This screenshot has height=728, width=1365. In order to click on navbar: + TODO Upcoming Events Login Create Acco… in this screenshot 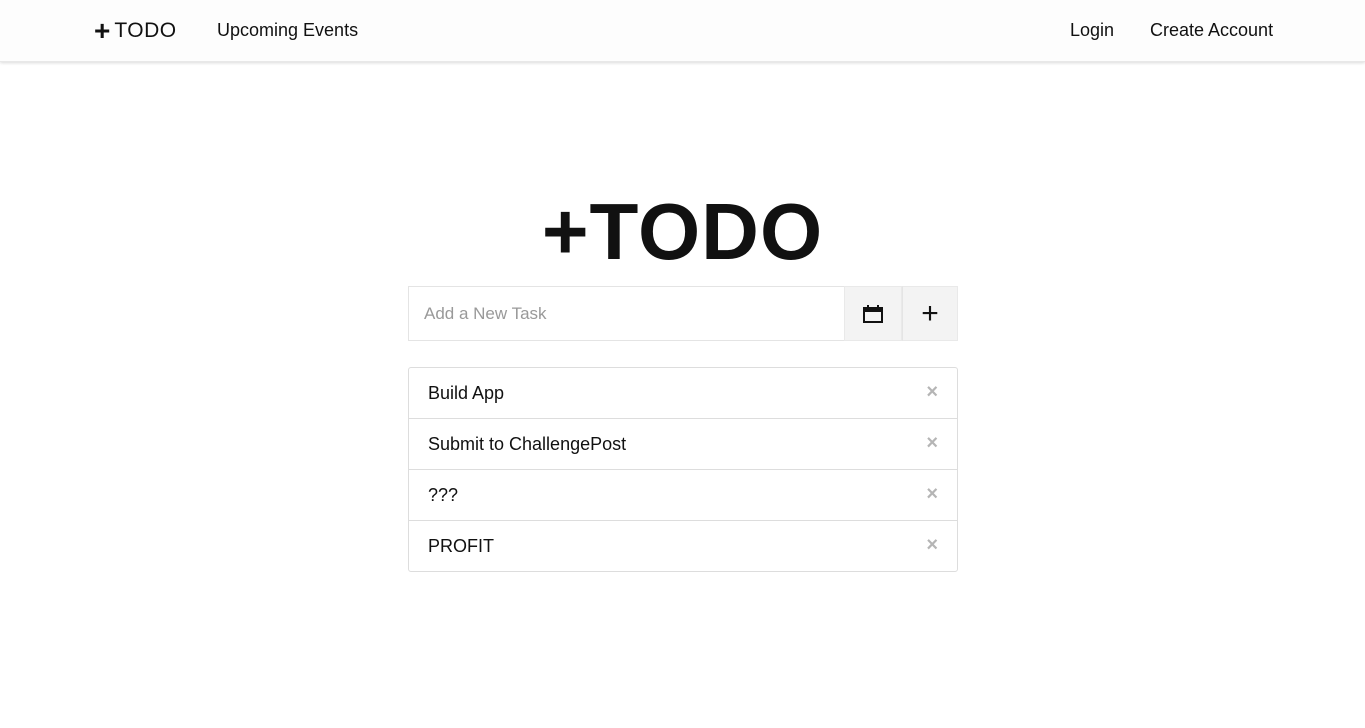, I will do `click(682, 31)`.